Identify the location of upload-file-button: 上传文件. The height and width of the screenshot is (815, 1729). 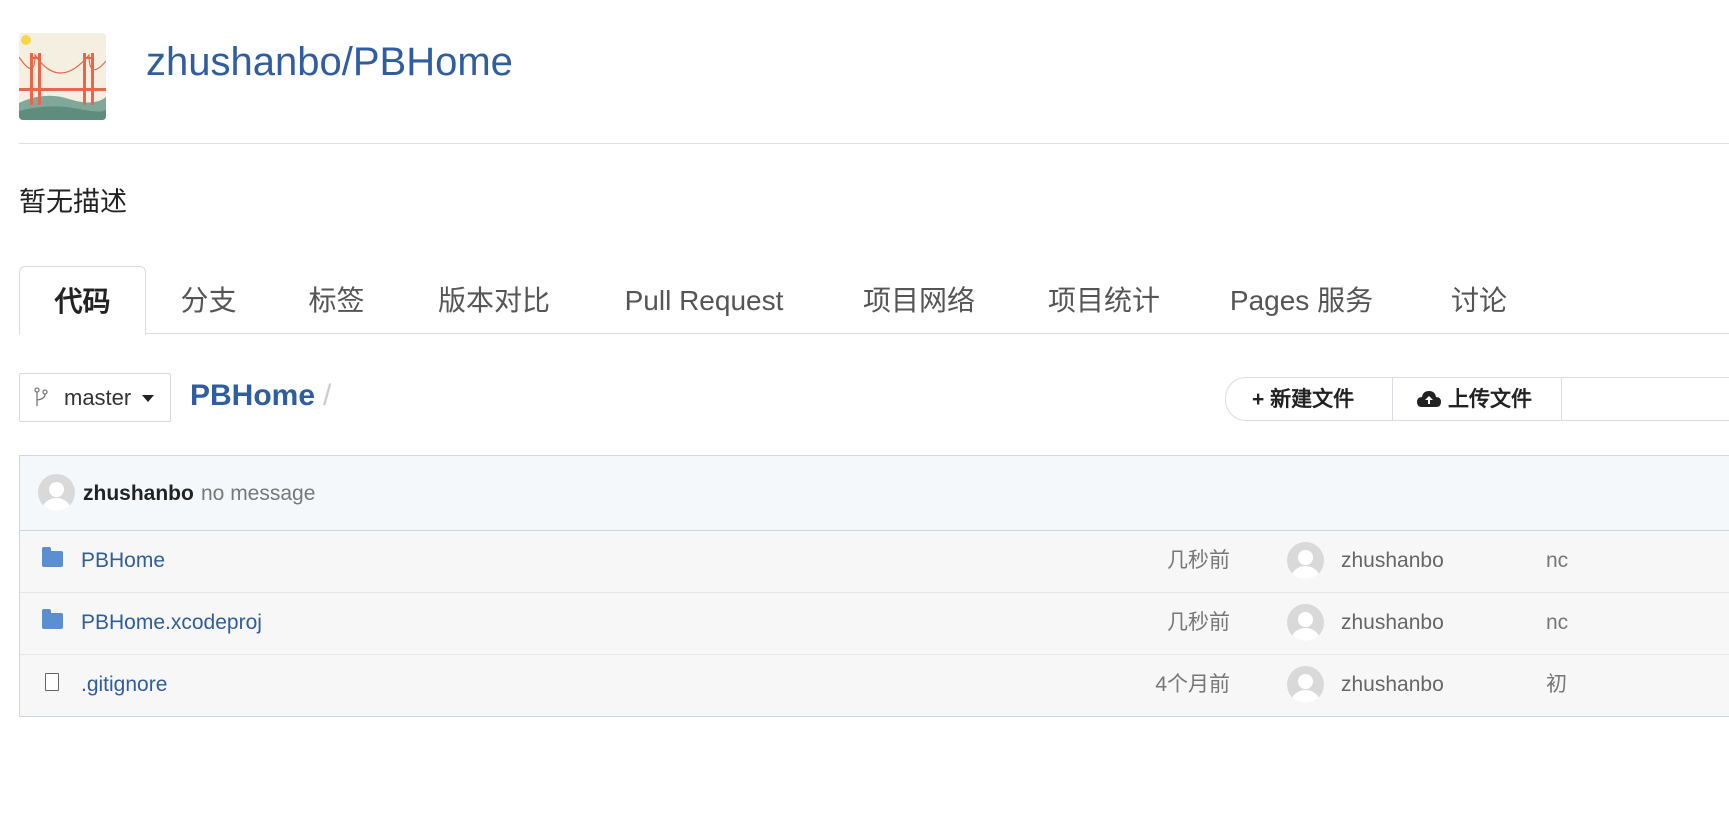
(1474, 399).